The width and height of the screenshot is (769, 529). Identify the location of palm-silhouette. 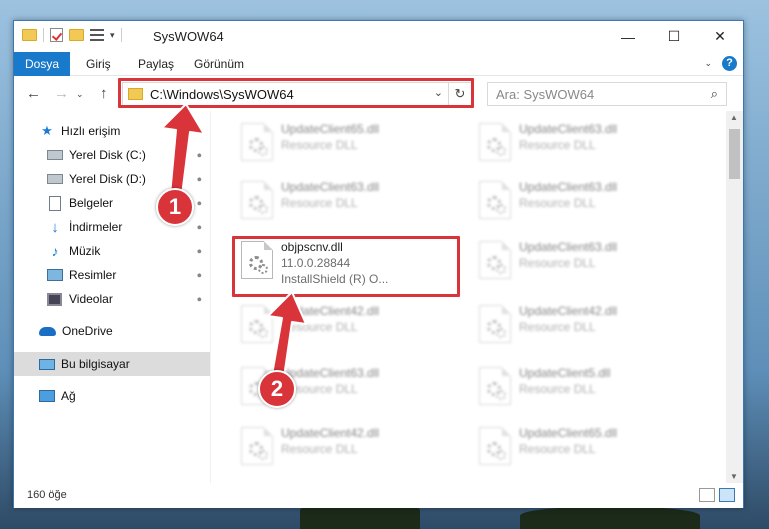
(610, 518).